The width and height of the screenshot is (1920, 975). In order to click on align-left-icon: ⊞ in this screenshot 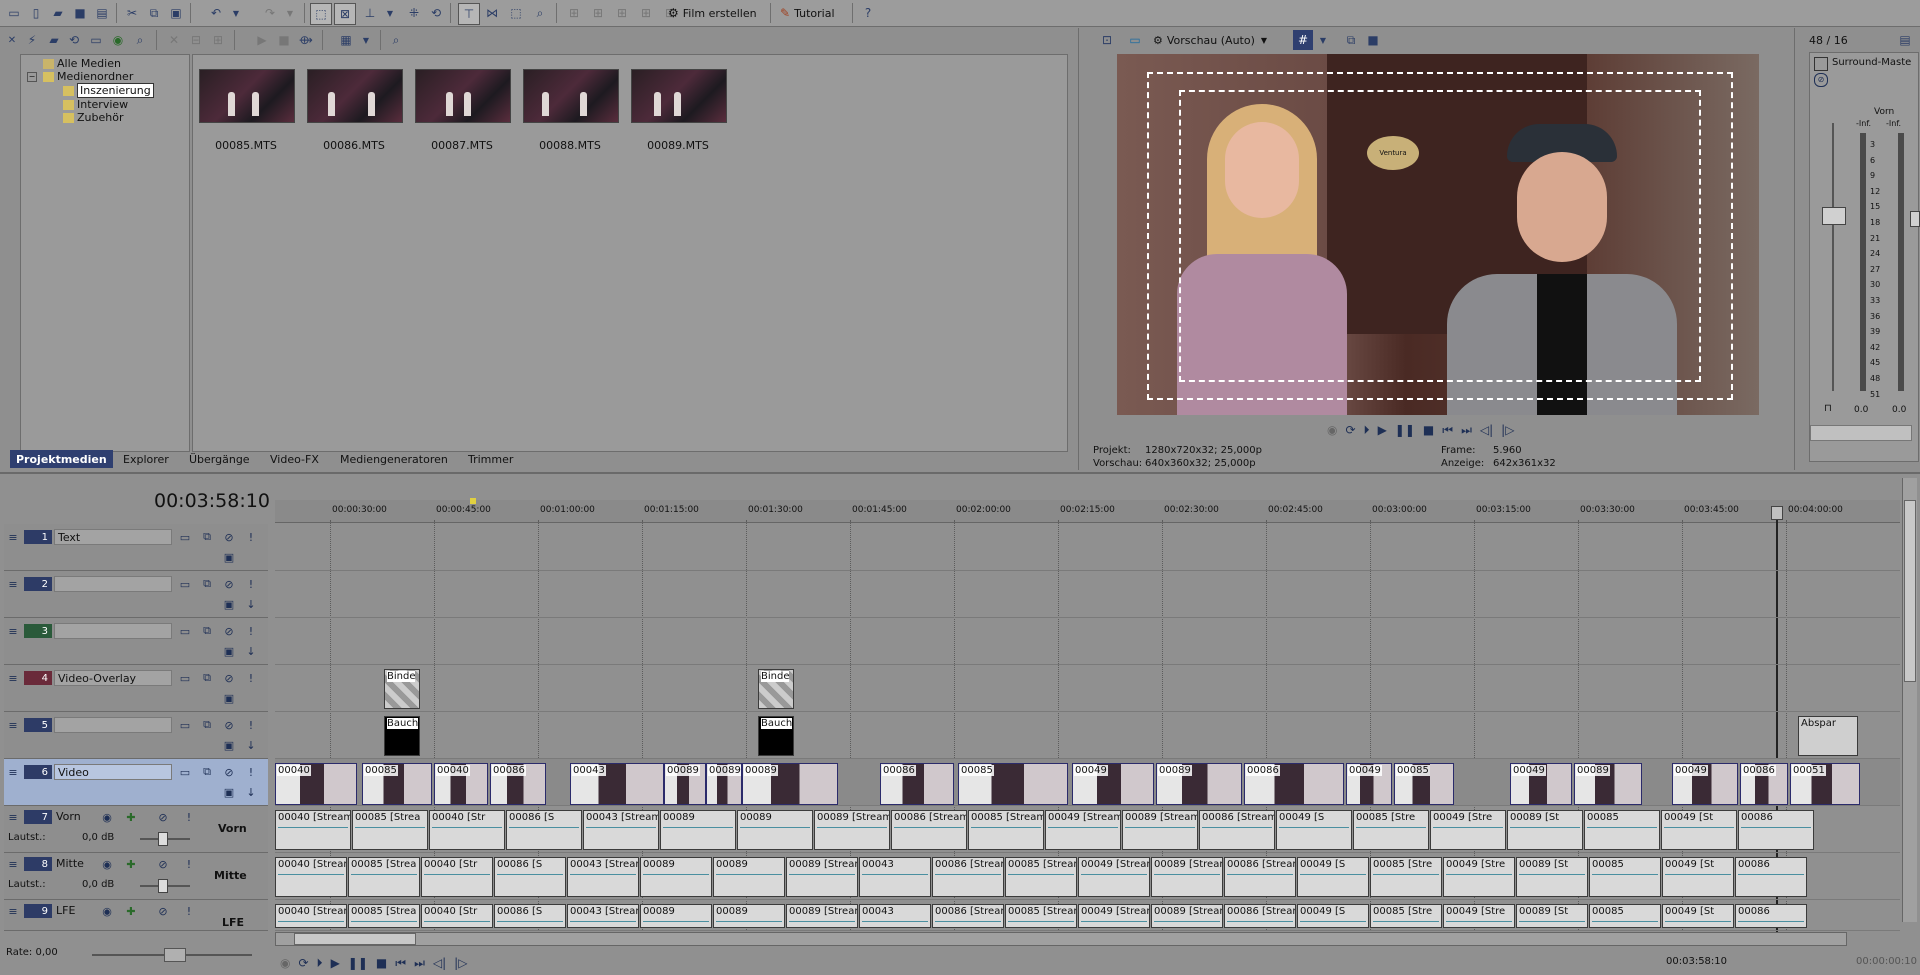, I will do `click(574, 13)`.